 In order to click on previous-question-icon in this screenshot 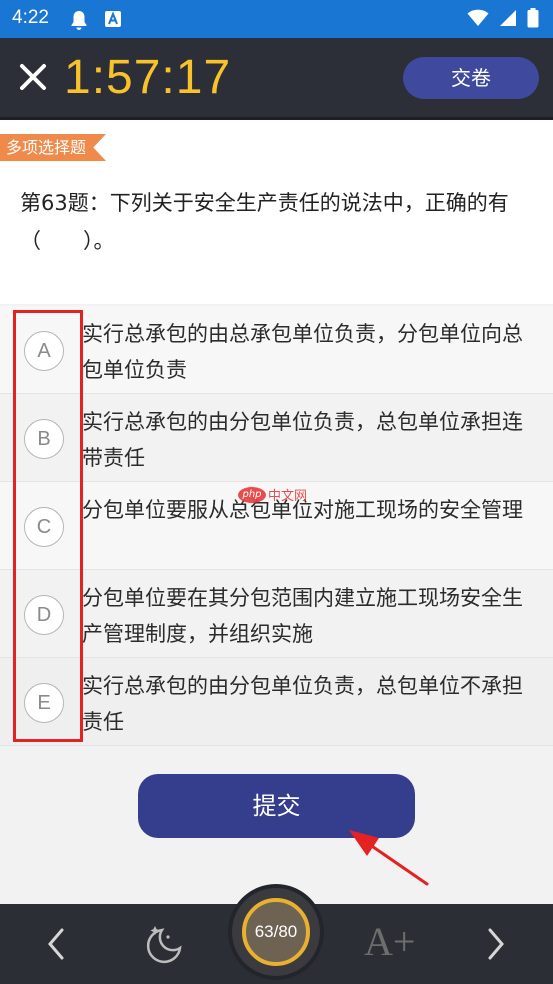, I will do `click(56, 944)`.